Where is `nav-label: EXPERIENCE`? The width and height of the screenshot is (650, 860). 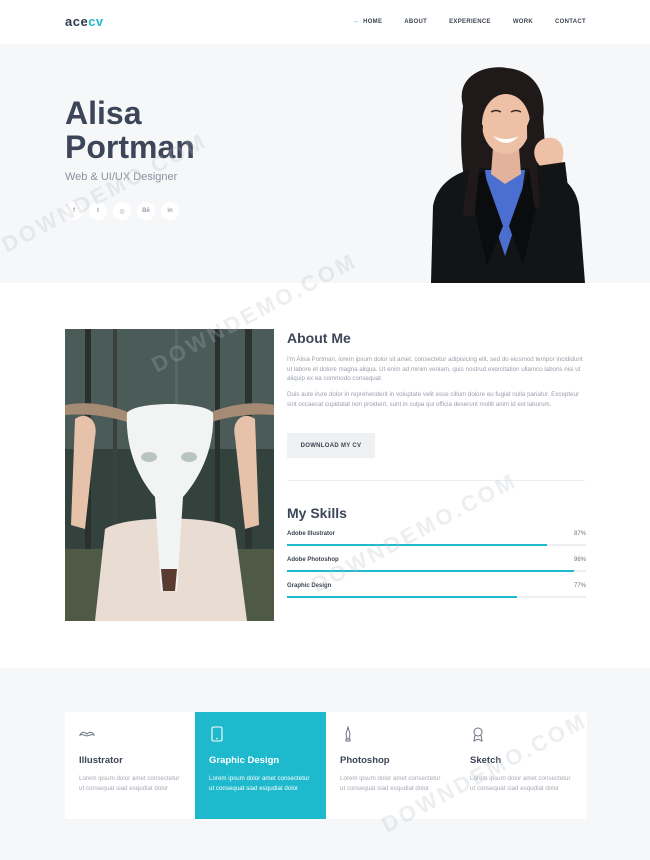
nav-label: EXPERIENCE is located at coordinates (470, 21).